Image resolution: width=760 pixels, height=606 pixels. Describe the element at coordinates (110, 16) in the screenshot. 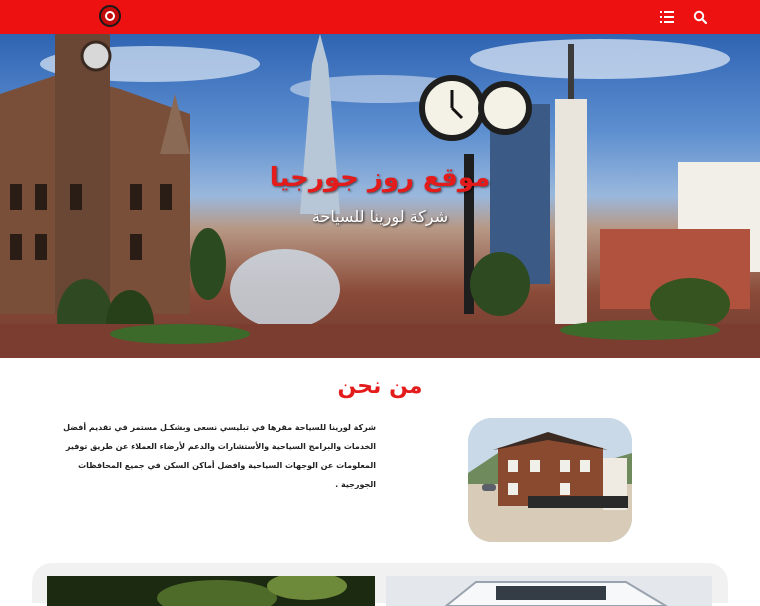

I see `rose-logo-icon` at that location.